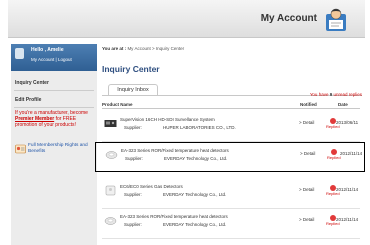 This screenshot has height=245, width=370. What do you see at coordinates (199, 127) in the screenshot?
I see `supplier-name: HUPER LABORATORIES CO., LTD.` at bounding box center [199, 127].